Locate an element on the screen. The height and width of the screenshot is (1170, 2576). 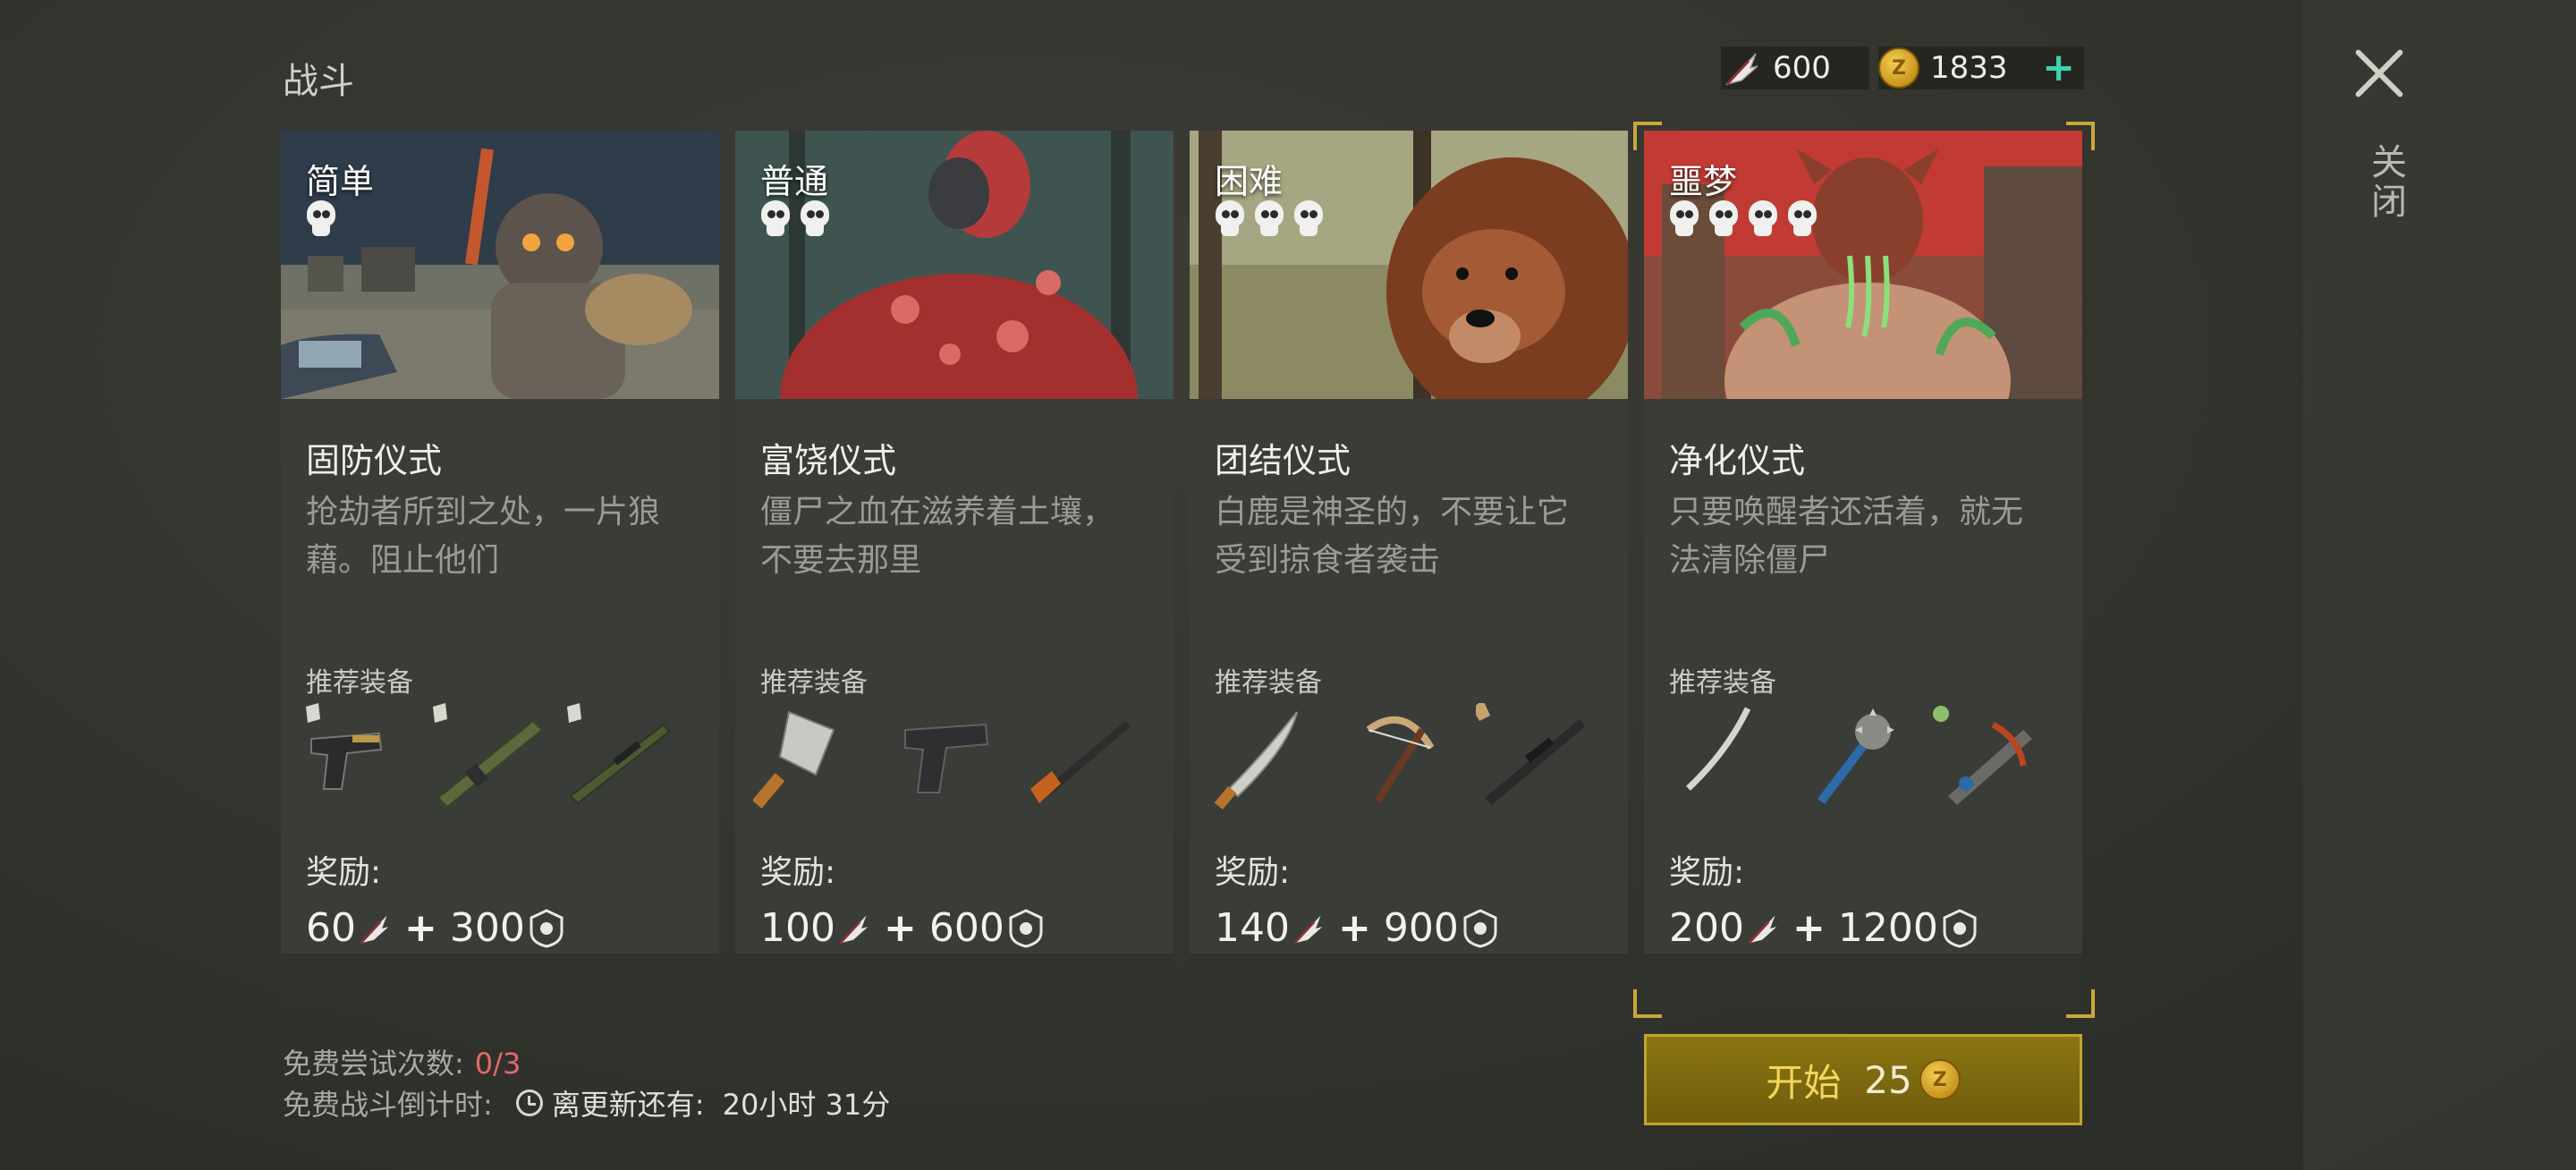
mission-name: 固防仪式 is located at coordinates (374, 460).